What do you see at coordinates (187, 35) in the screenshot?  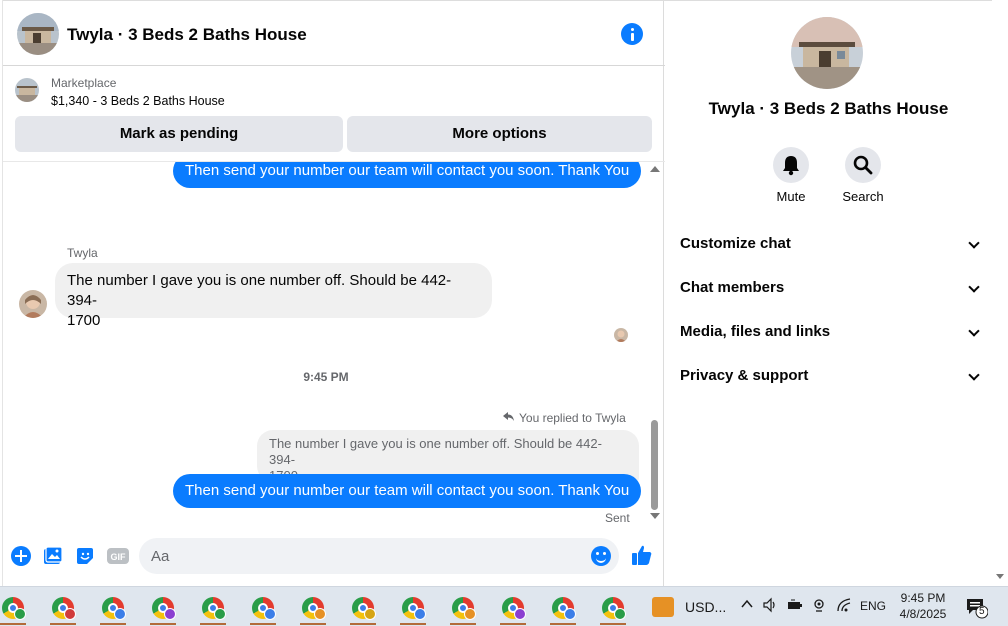 I see `chat-title: Twyla · 3 Beds 2 Baths House` at bounding box center [187, 35].